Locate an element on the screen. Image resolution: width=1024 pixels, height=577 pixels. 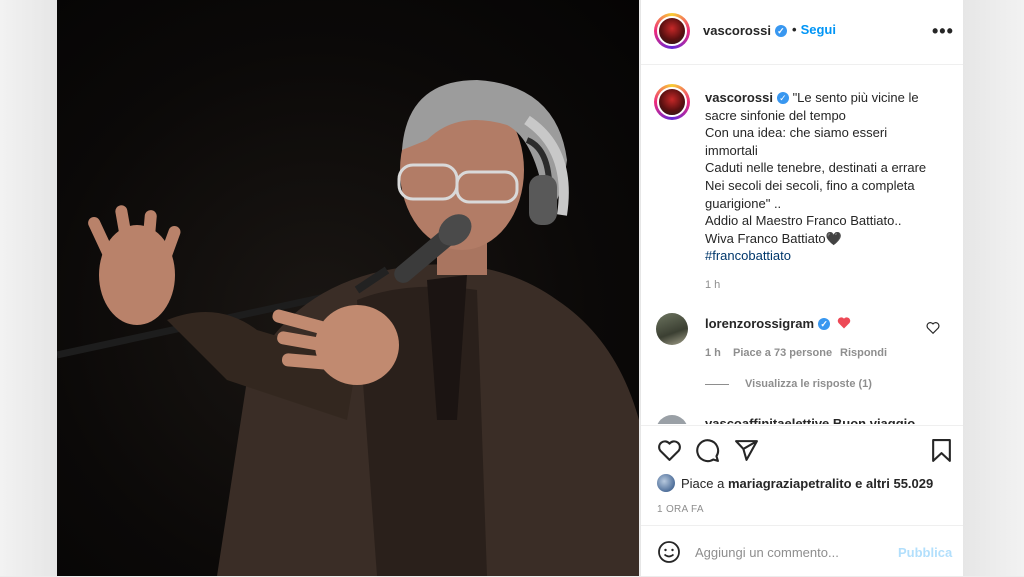
caption-line: sacre sinfonie del tempo is located at coordinates (775, 115).